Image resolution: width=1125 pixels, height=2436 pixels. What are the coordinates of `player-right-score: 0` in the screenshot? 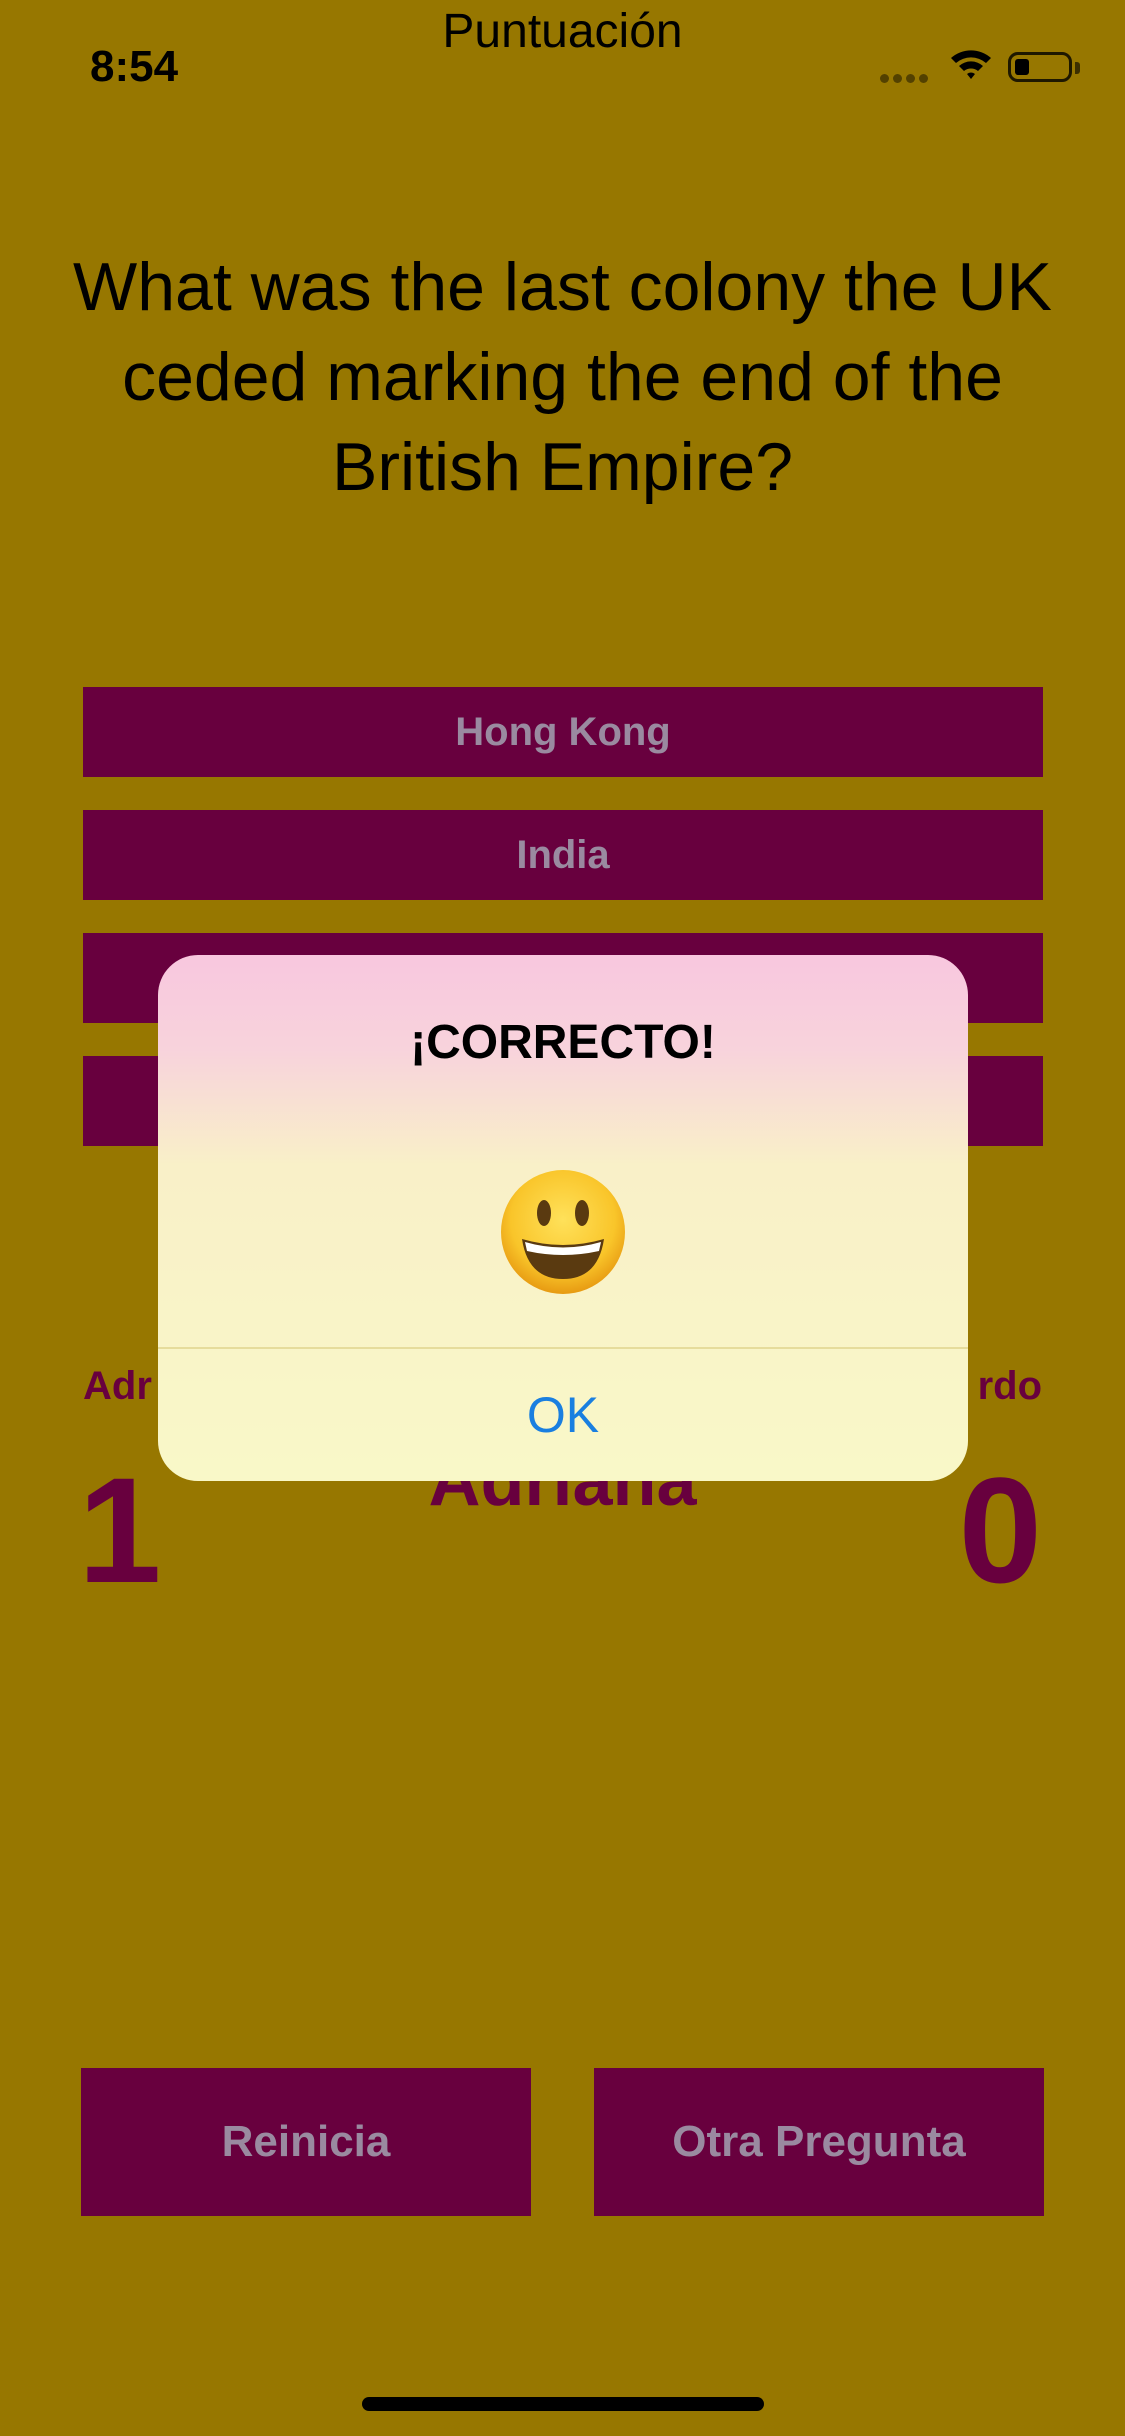 It's located at (1000, 1530).